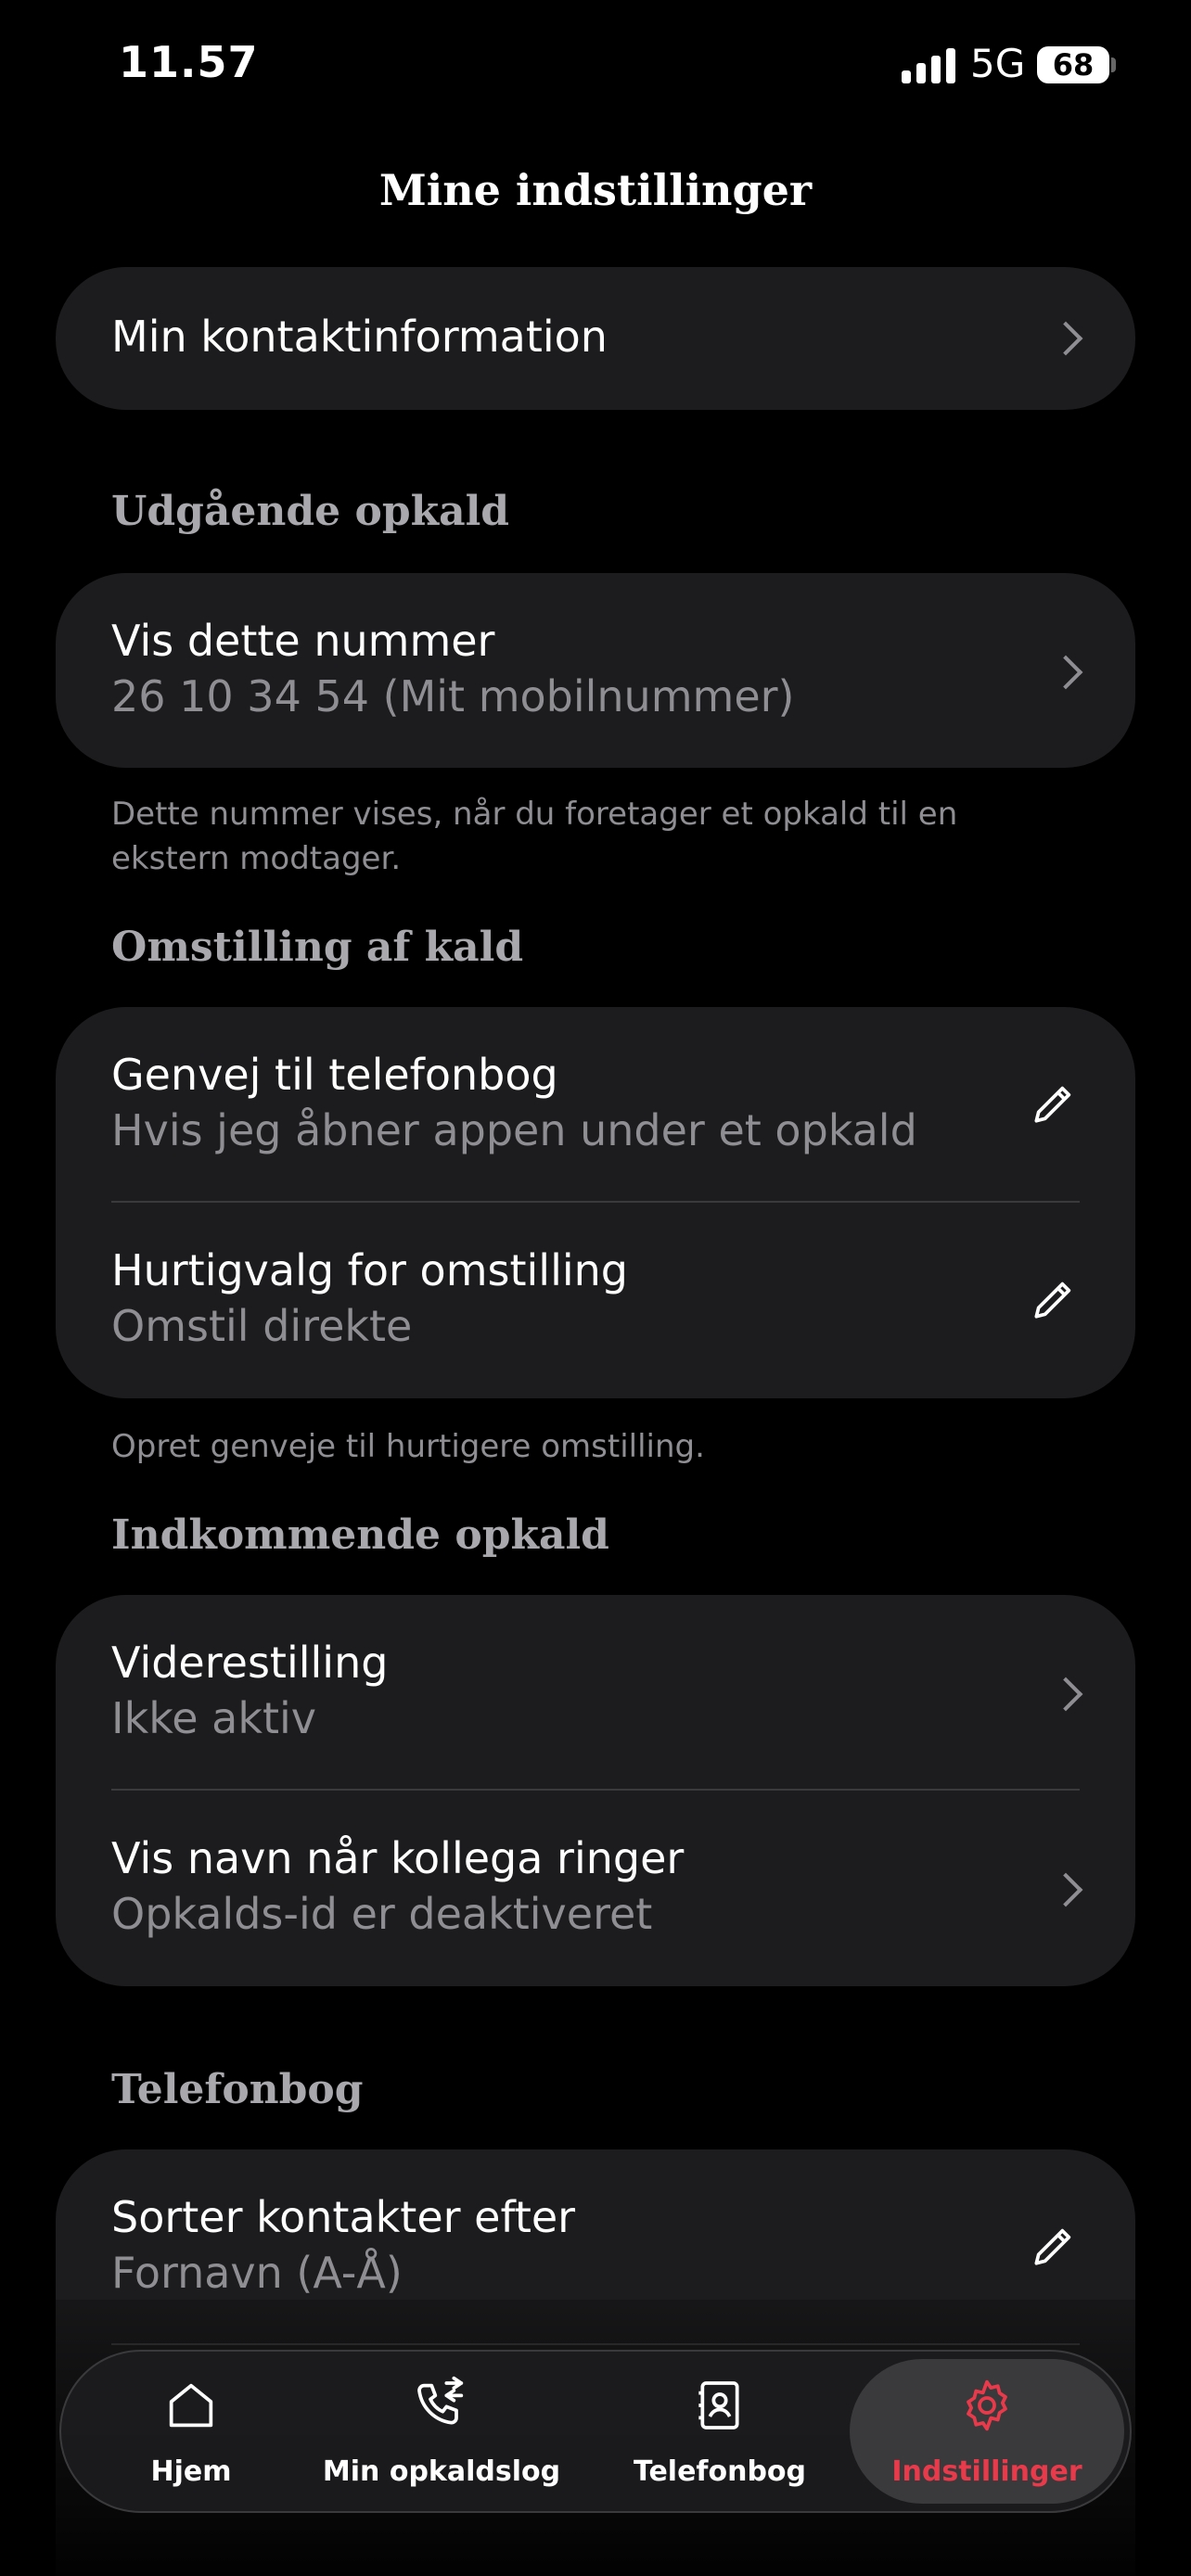 The image size is (1191, 2576). What do you see at coordinates (595, 69) in the screenshot?
I see `status-bar: 11.57 5G 68` at bounding box center [595, 69].